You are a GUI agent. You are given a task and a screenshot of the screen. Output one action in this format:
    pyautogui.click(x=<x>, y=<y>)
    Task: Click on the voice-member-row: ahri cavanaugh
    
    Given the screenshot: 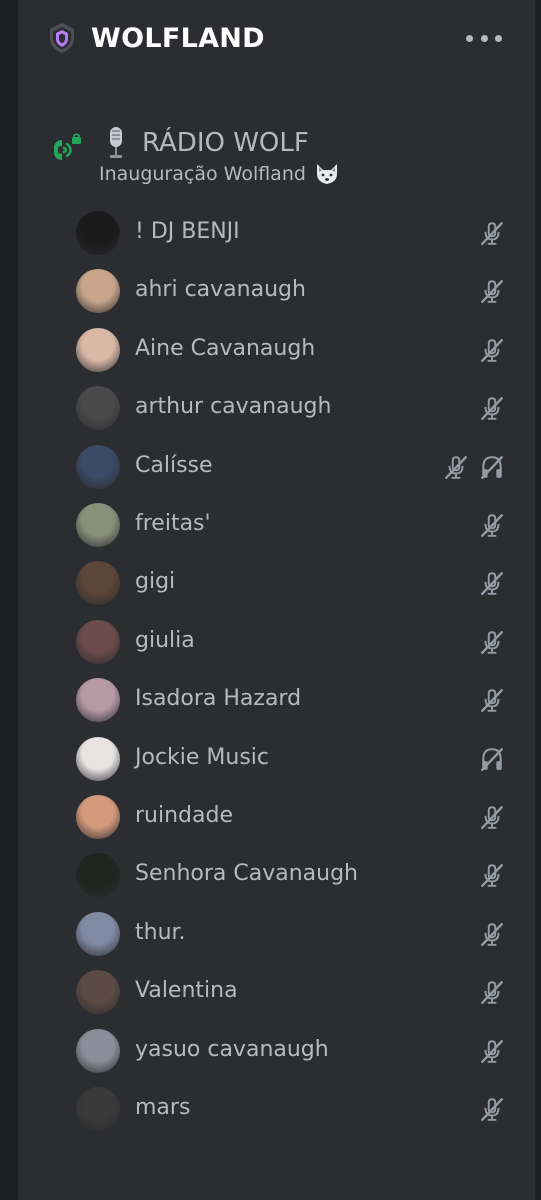 What is the action you would take?
    pyautogui.click(x=276, y=291)
    